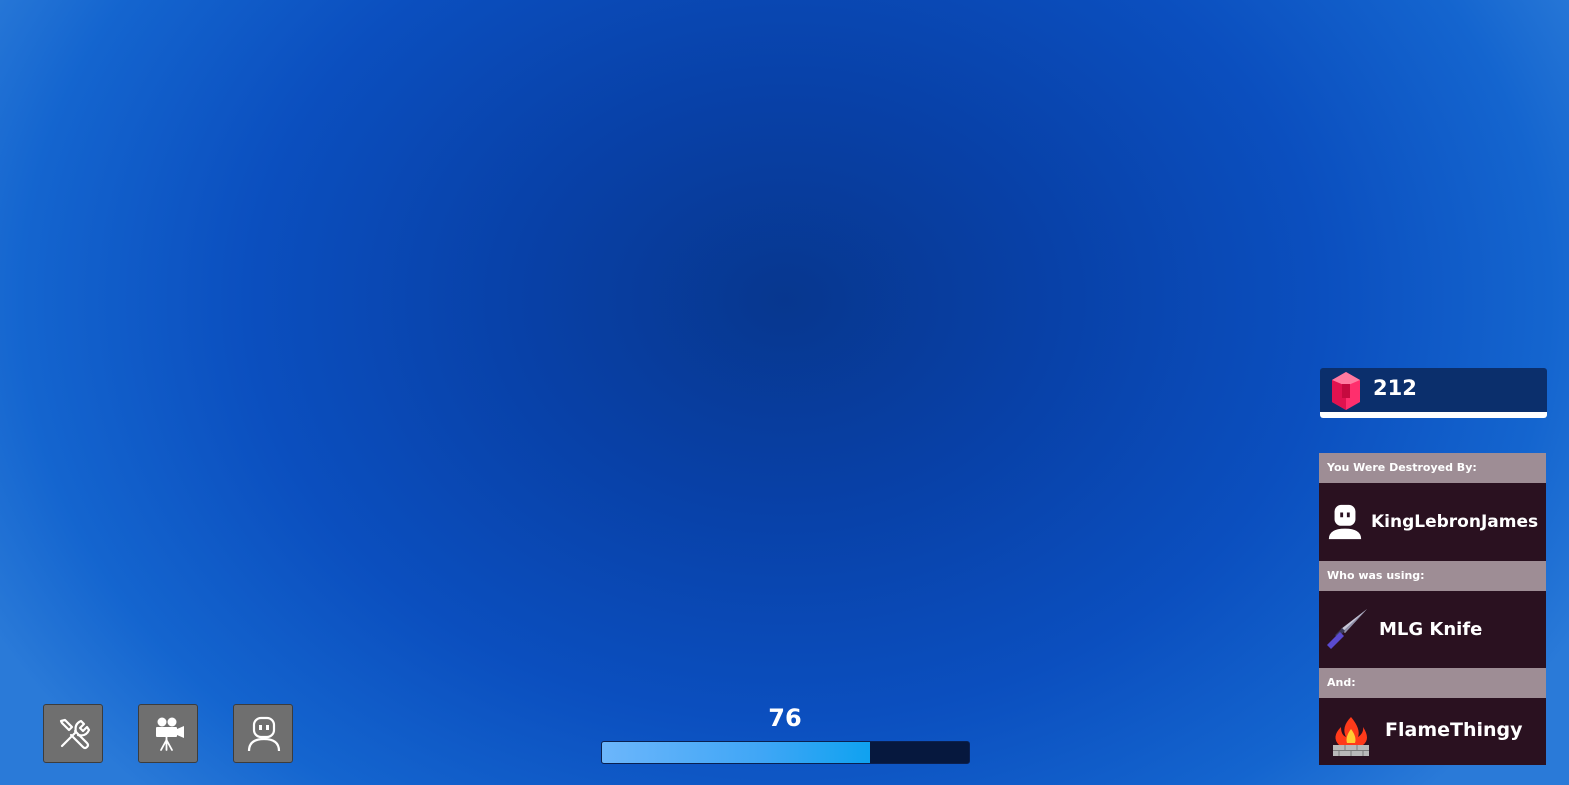 This screenshot has height=785, width=1569. Describe the element at coordinates (1432, 683) in the screenshot. I see `extra-label: And:` at that location.